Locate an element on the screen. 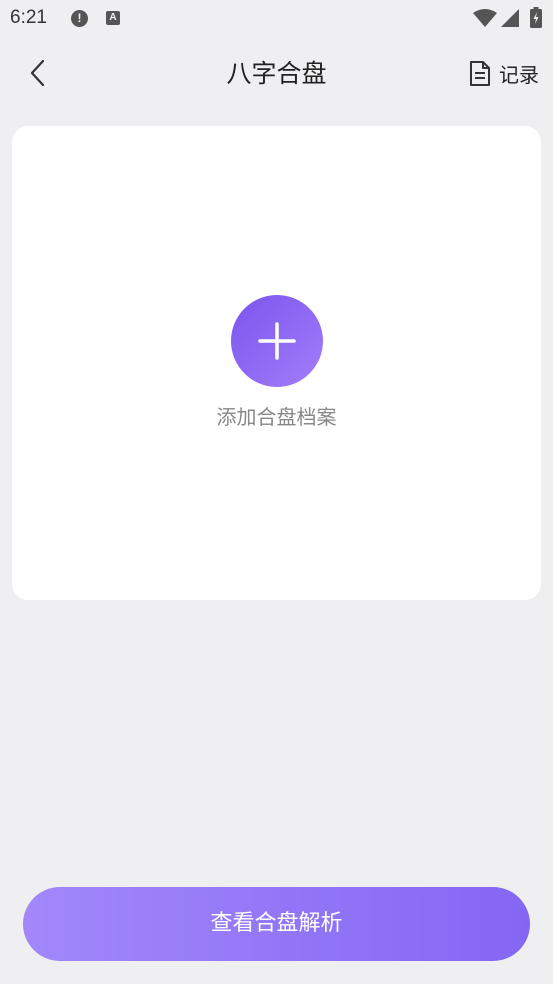 The width and height of the screenshot is (553, 984). wifi-icon is located at coordinates (485, 18).